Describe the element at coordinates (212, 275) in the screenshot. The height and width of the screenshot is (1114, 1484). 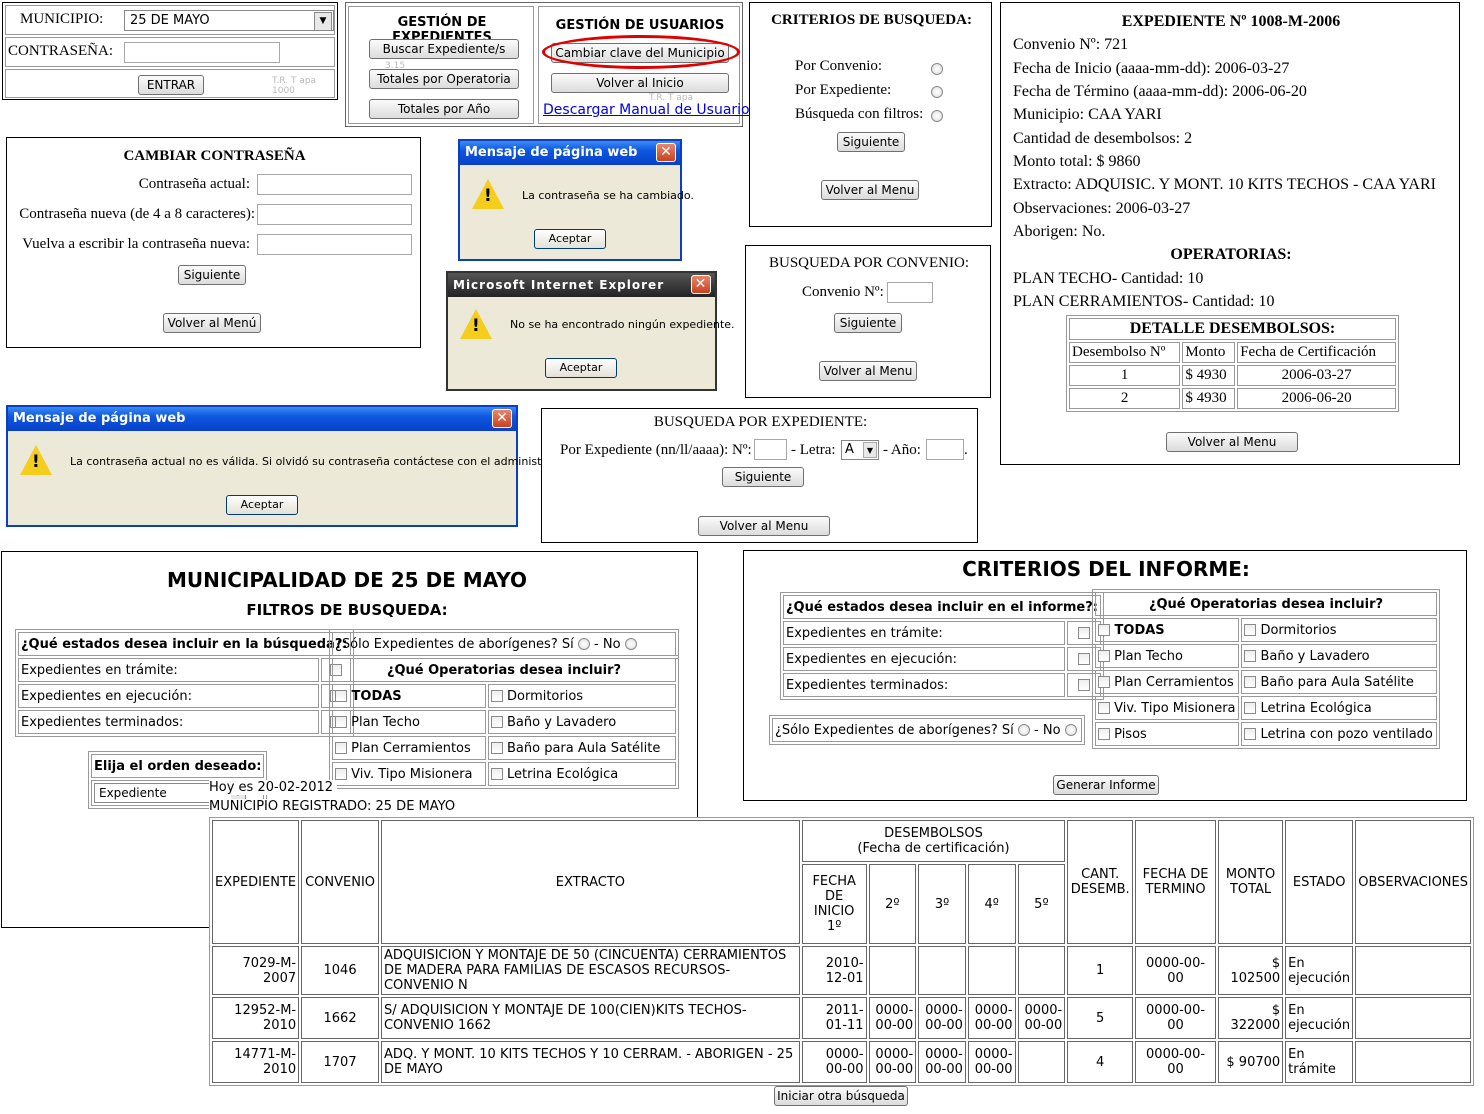
I see `cambiar-next-button: Siguiente` at that location.